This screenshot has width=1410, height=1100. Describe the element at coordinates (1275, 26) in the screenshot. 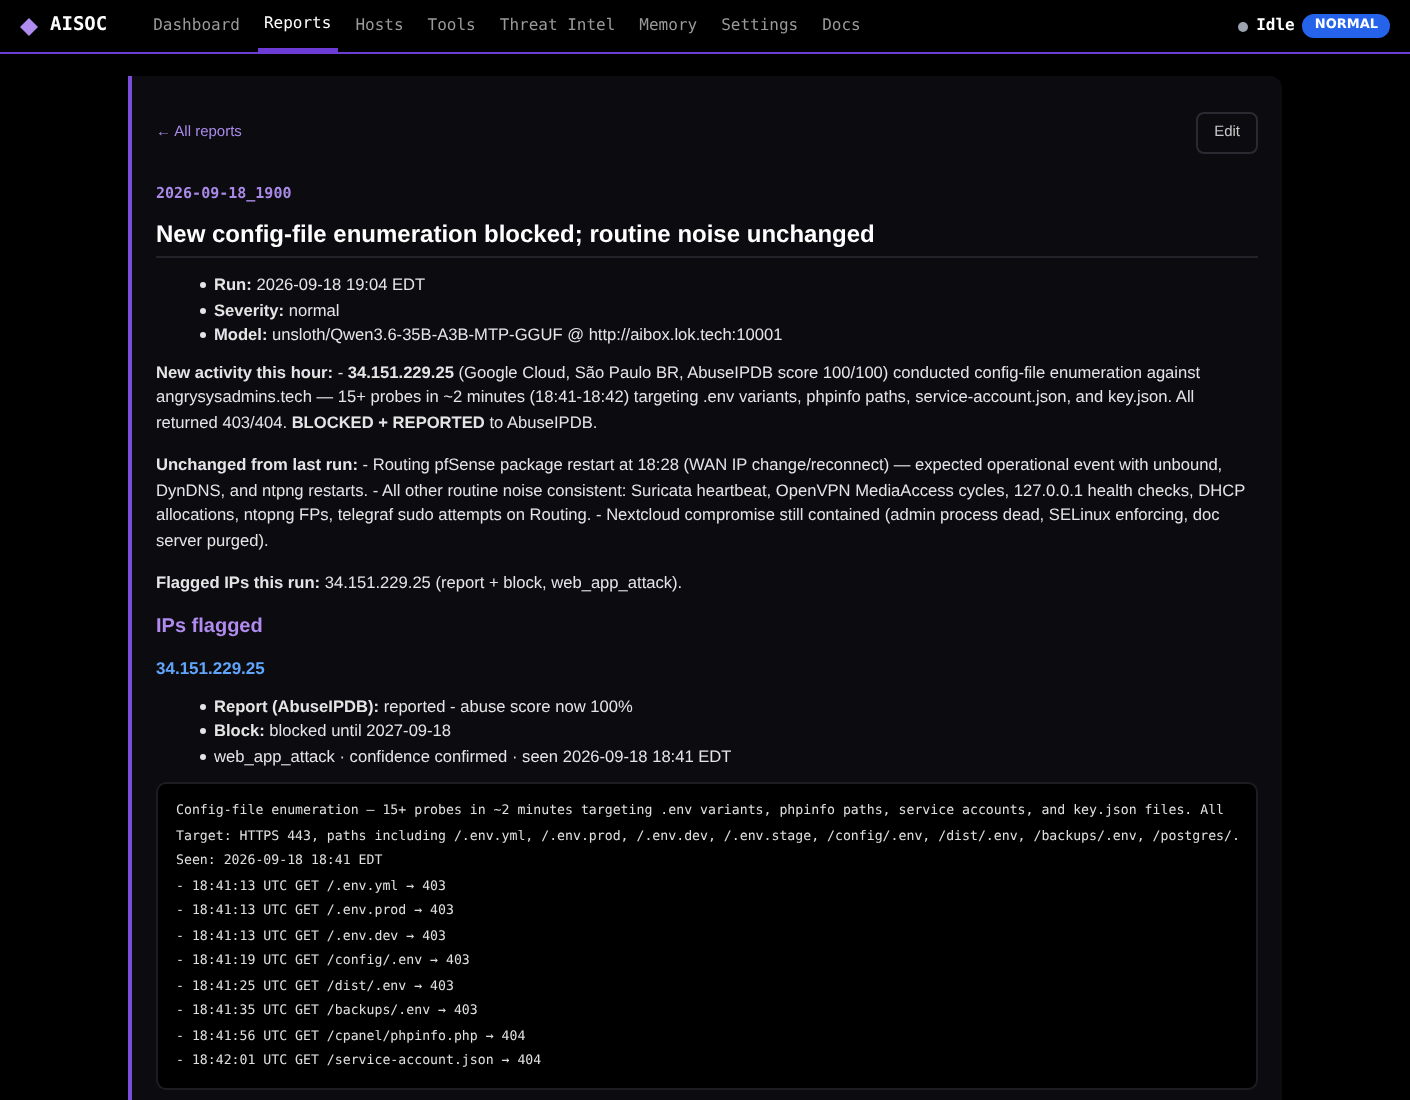

I see `status-text: Idle` at that location.